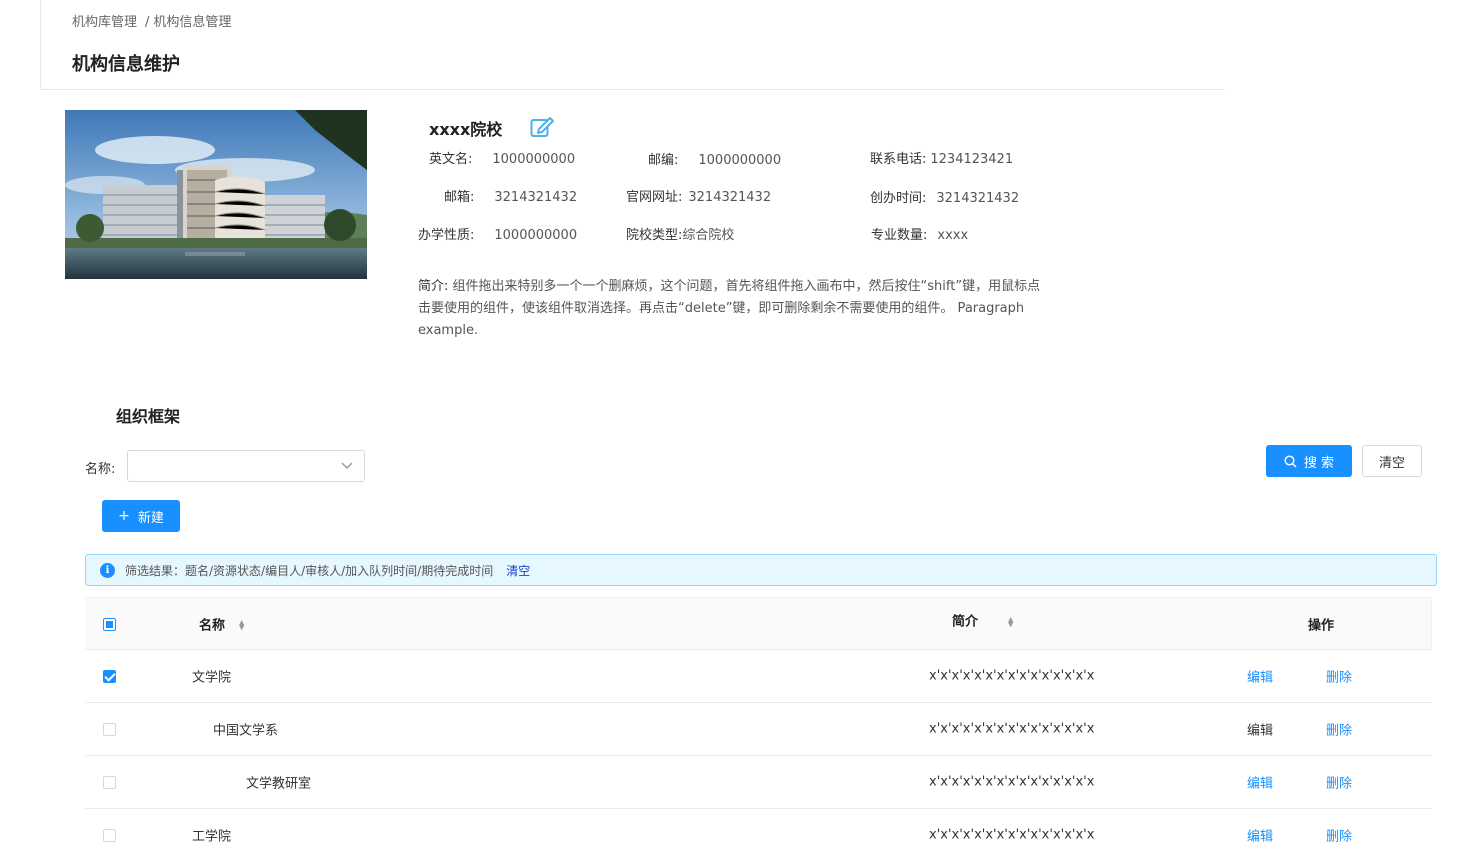 This screenshot has height=858, width=1457. I want to click on search-icon, so click(1290, 461).